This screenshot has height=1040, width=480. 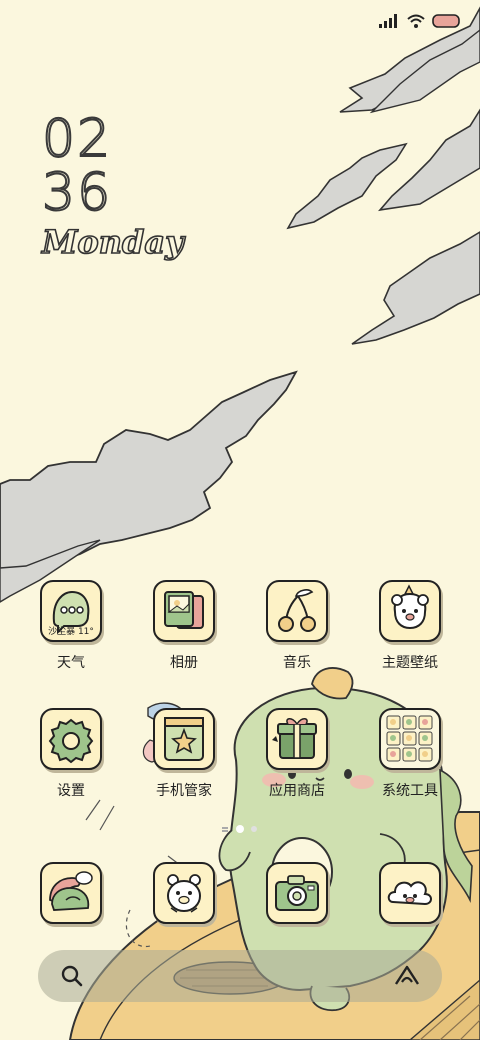 I want to click on app-music: 音乐, so click(x=297, y=635).